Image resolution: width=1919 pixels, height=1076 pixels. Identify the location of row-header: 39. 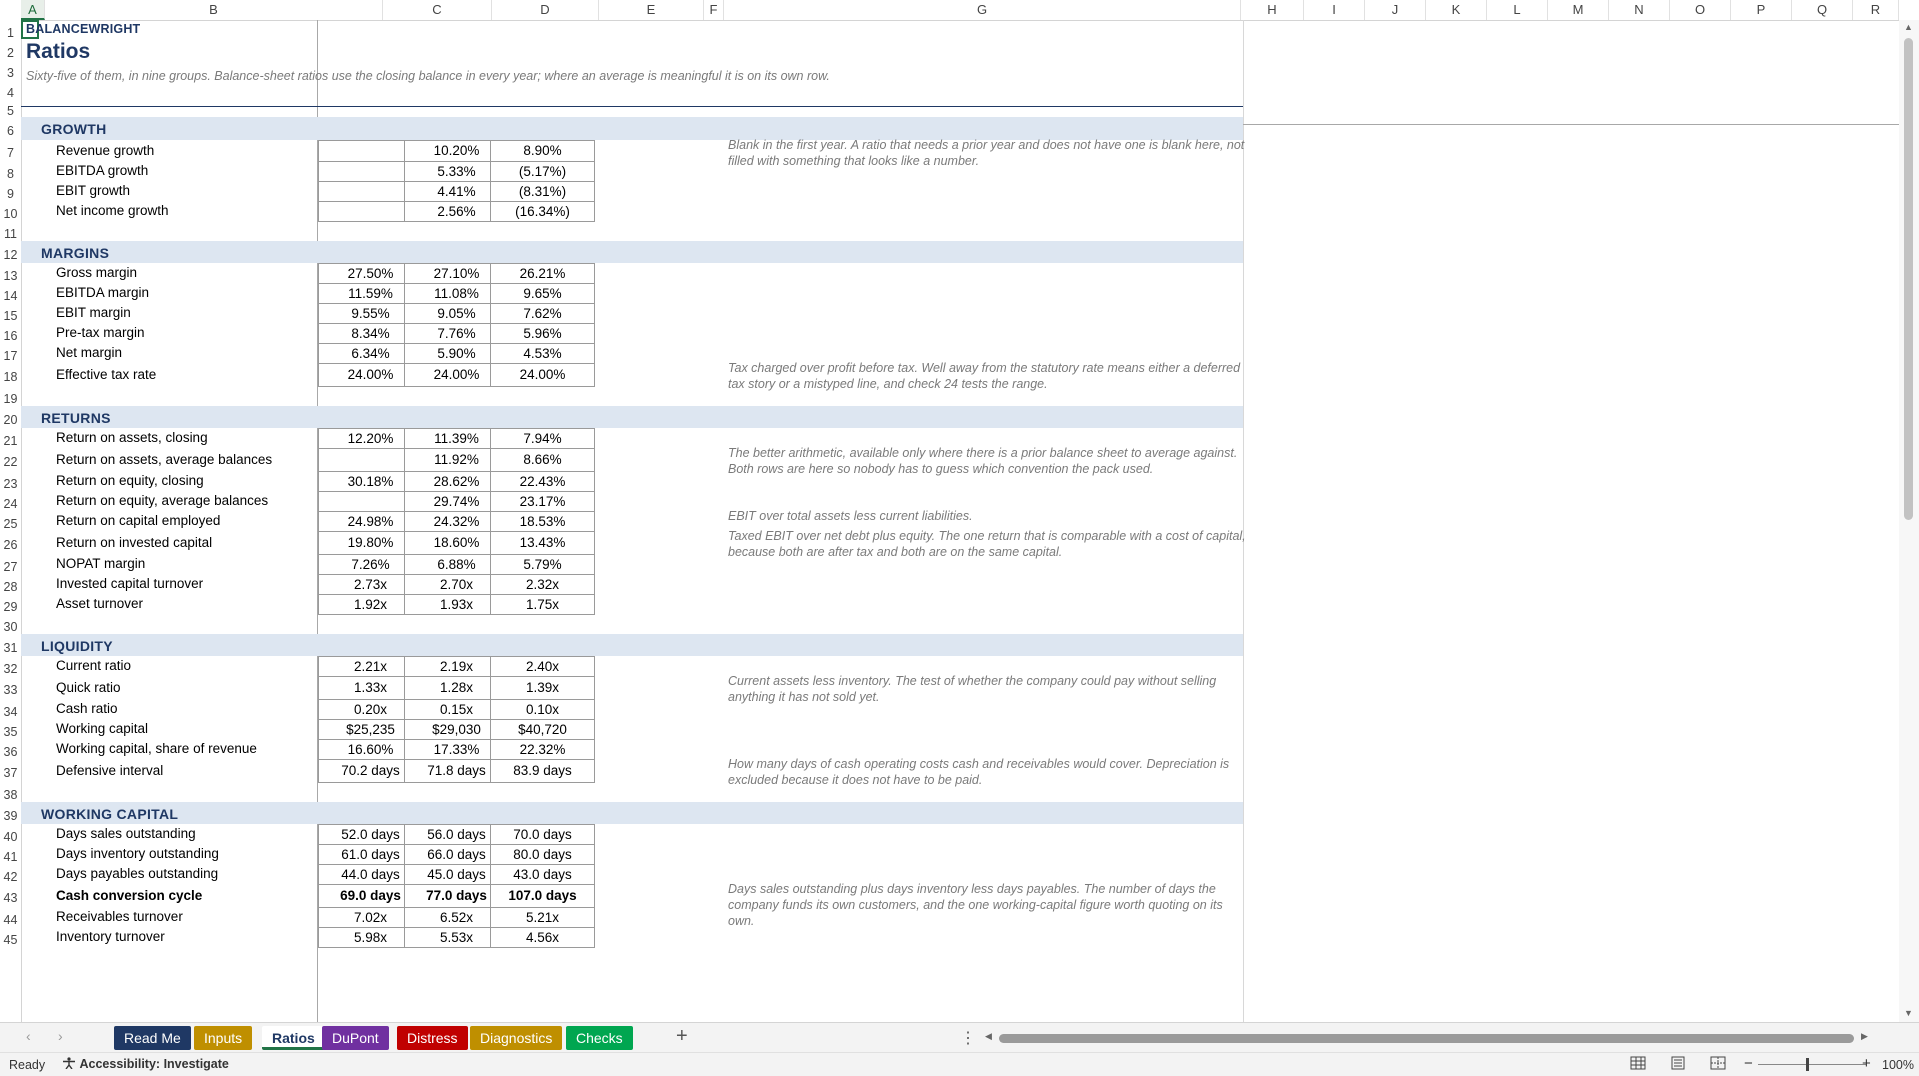
(10, 813).